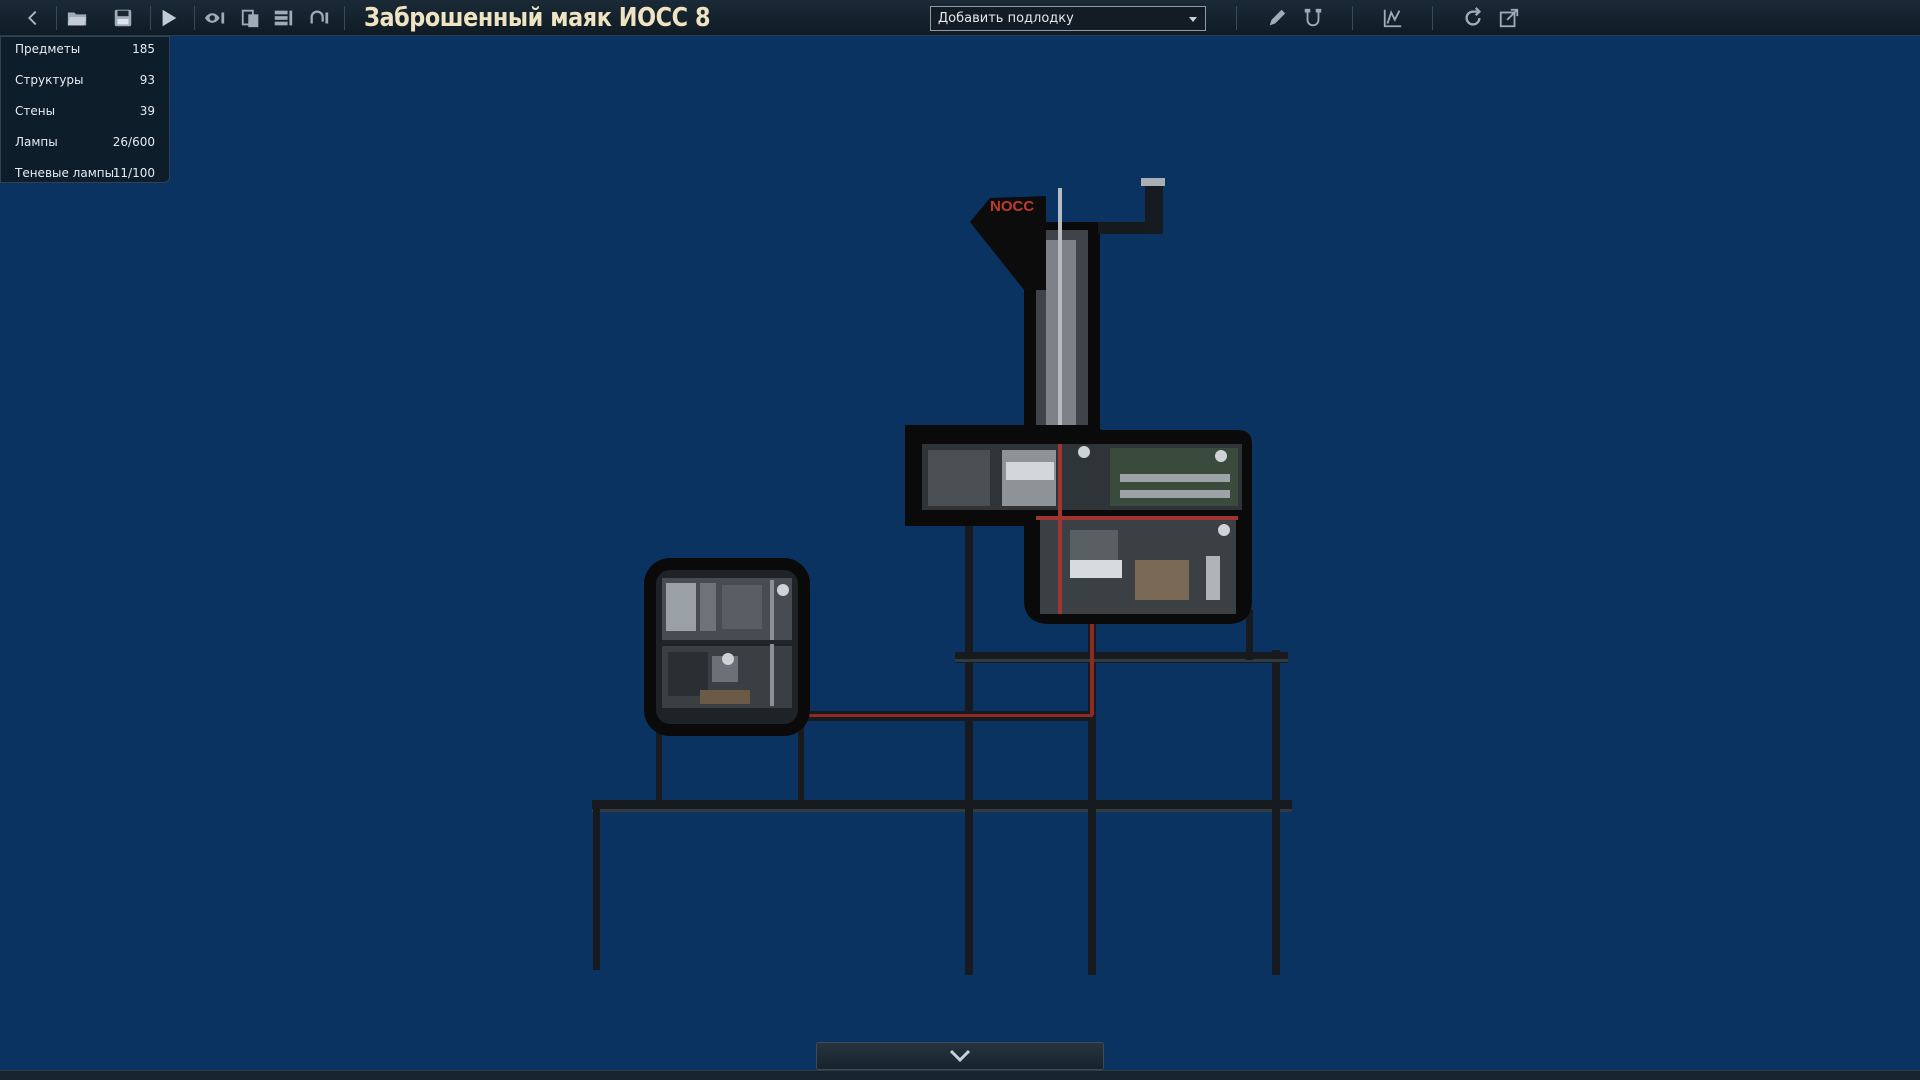  I want to click on refresh-icon, so click(1473, 16).